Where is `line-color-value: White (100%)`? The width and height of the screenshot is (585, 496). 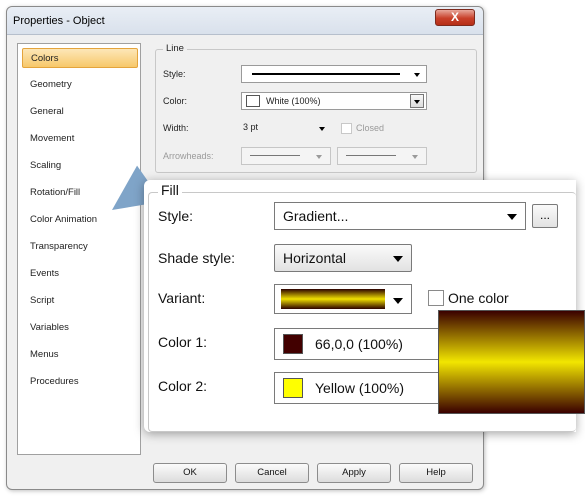 line-color-value: White (100%) is located at coordinates (293, 101).